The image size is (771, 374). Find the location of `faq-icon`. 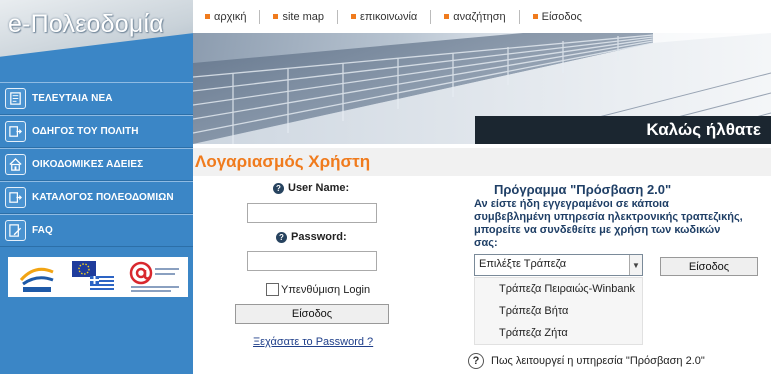

faq-icon is located at coordinates (15, 230).